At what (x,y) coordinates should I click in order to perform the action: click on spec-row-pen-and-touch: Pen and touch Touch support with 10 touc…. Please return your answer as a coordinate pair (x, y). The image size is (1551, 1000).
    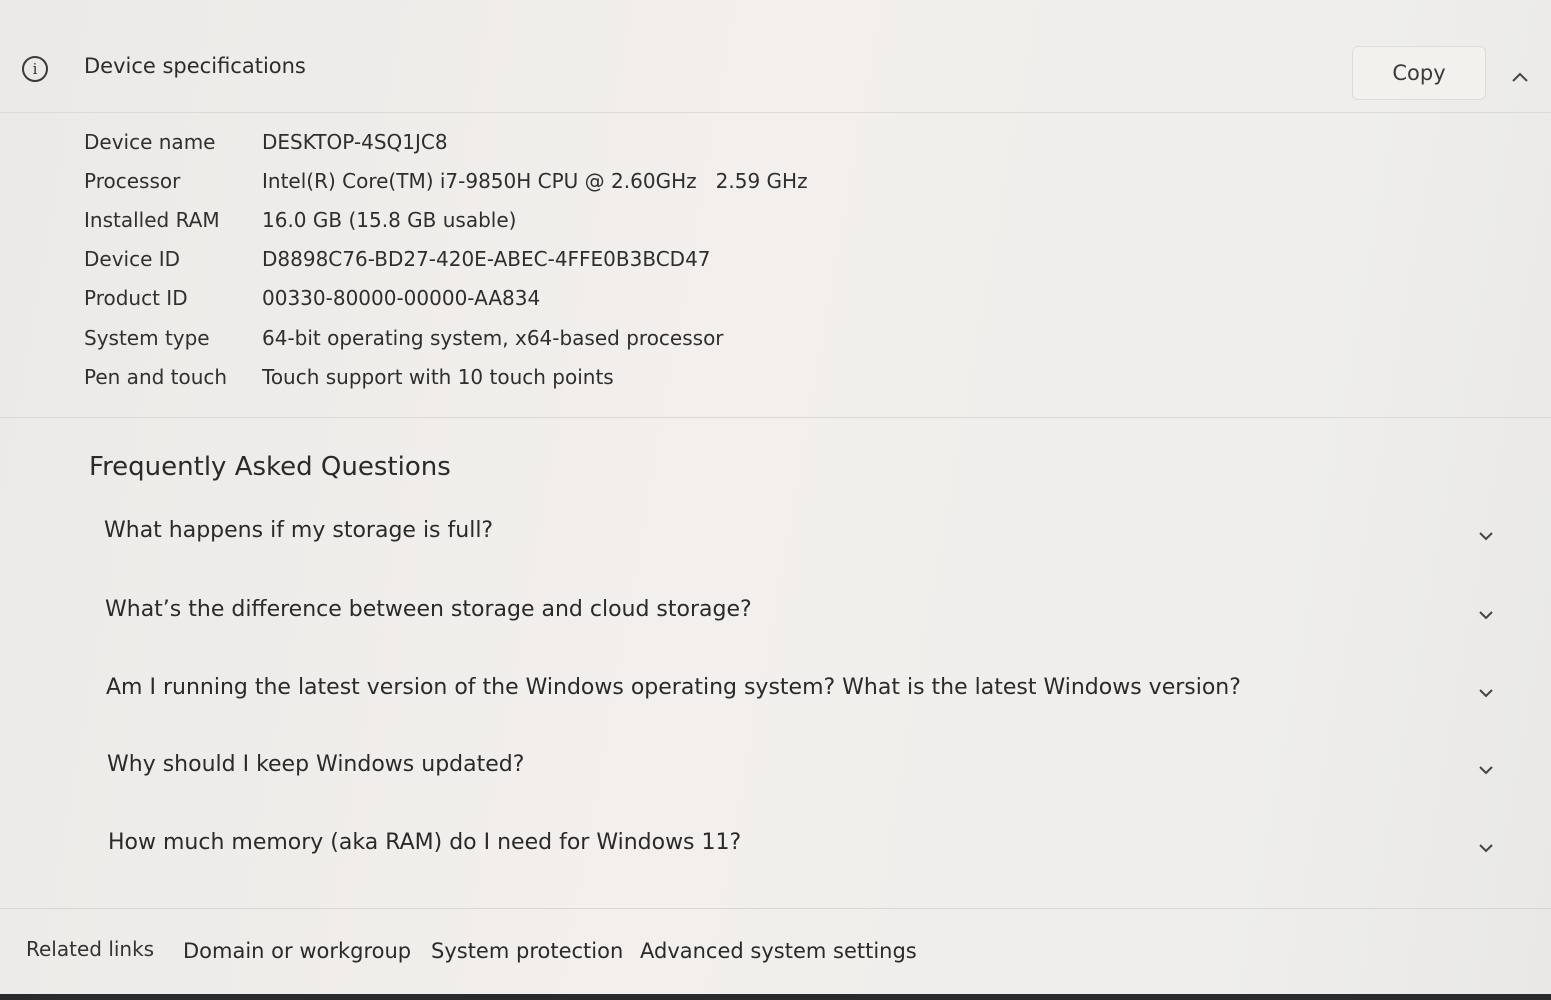
    Looking at the image, I should click on (500, 376).